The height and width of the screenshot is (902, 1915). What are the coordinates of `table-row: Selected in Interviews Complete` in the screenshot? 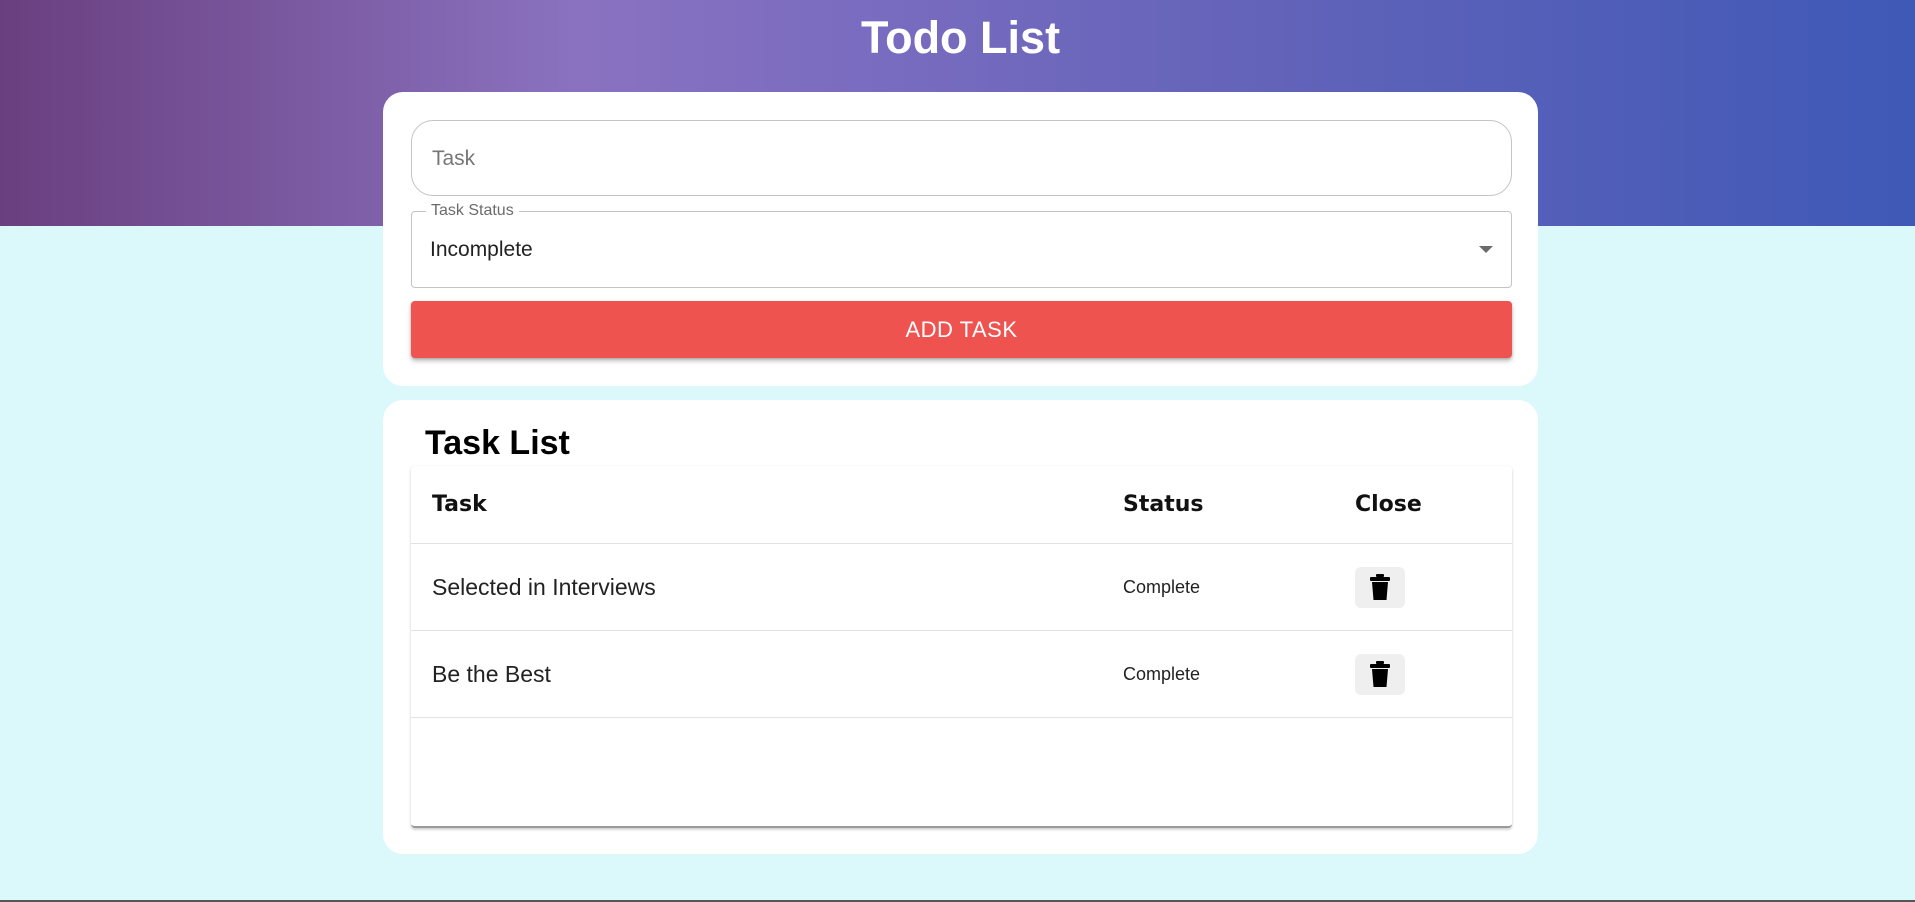 It's located at (961, 587).